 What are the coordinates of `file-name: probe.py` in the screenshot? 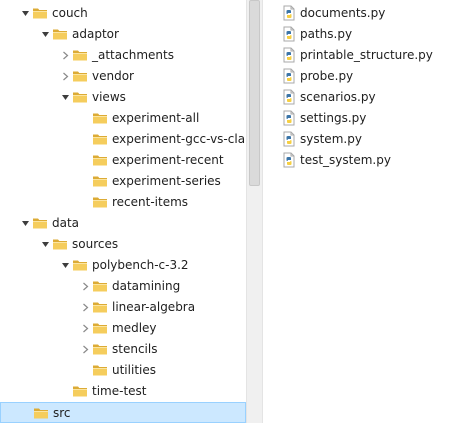 It's located at (327, 75).